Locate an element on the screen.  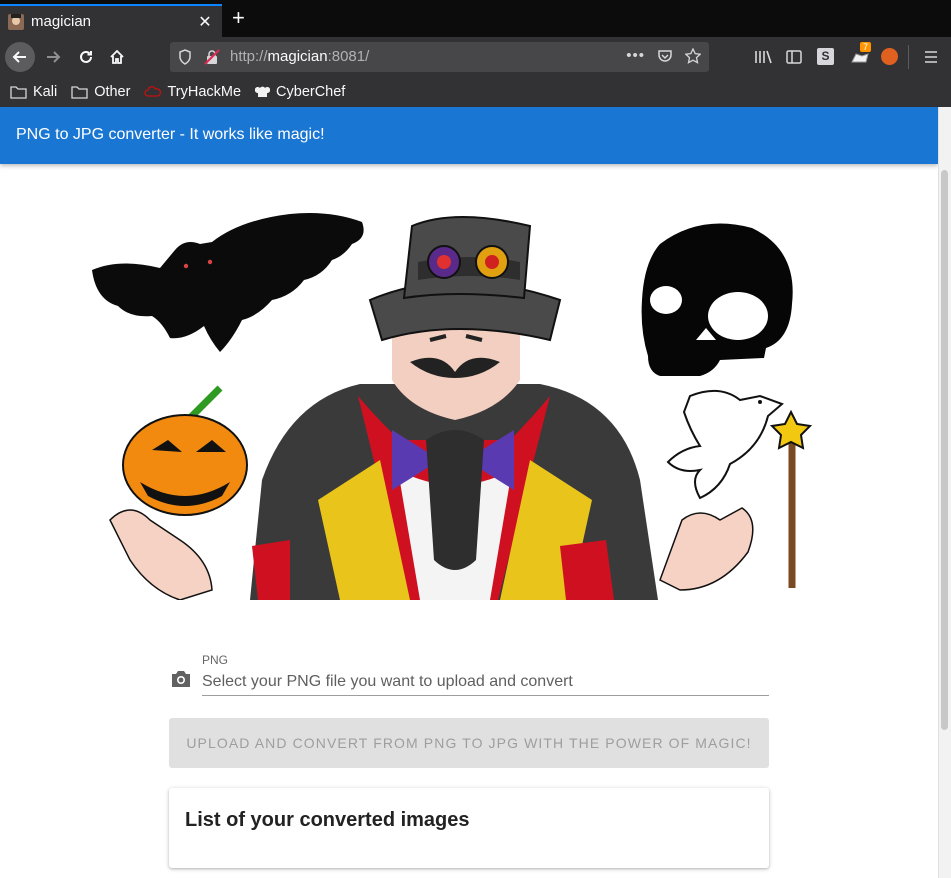
url-text: http://magician:8081/ is located at coordinates (299, 56).